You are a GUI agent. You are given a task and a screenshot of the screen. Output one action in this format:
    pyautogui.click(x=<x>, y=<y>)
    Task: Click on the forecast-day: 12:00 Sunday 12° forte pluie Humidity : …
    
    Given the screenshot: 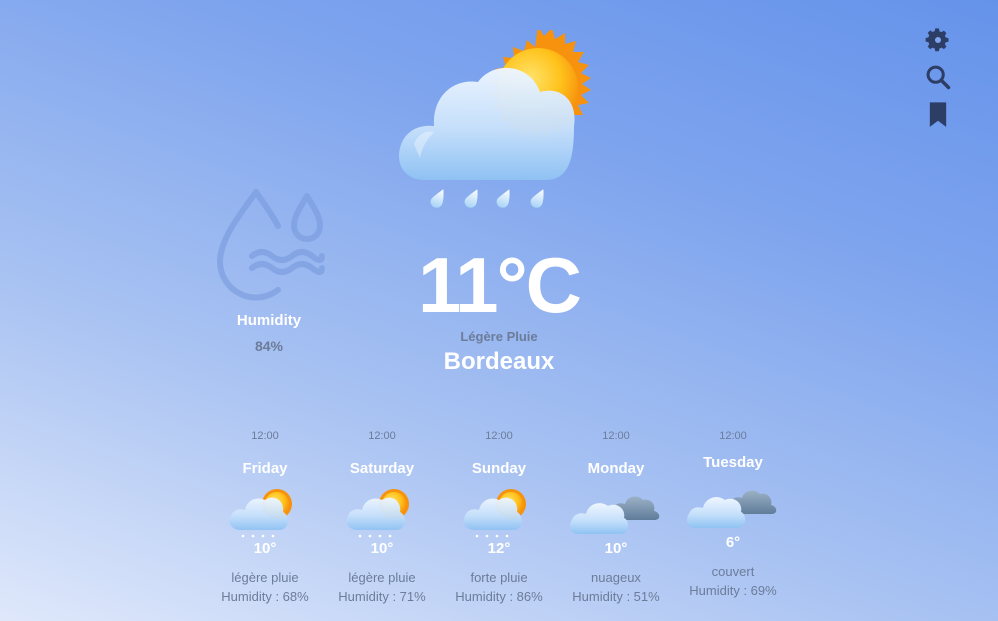 What is the action you would take?
    pyautogui.click(x=499, y=517)
    